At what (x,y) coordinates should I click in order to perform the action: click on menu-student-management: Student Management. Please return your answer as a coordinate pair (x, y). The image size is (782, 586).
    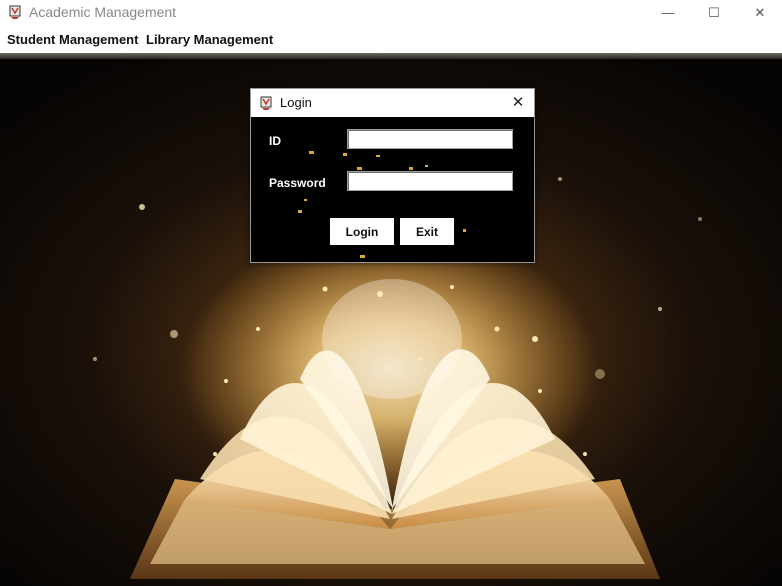
    Looking at the image, I should click on (72, 39).